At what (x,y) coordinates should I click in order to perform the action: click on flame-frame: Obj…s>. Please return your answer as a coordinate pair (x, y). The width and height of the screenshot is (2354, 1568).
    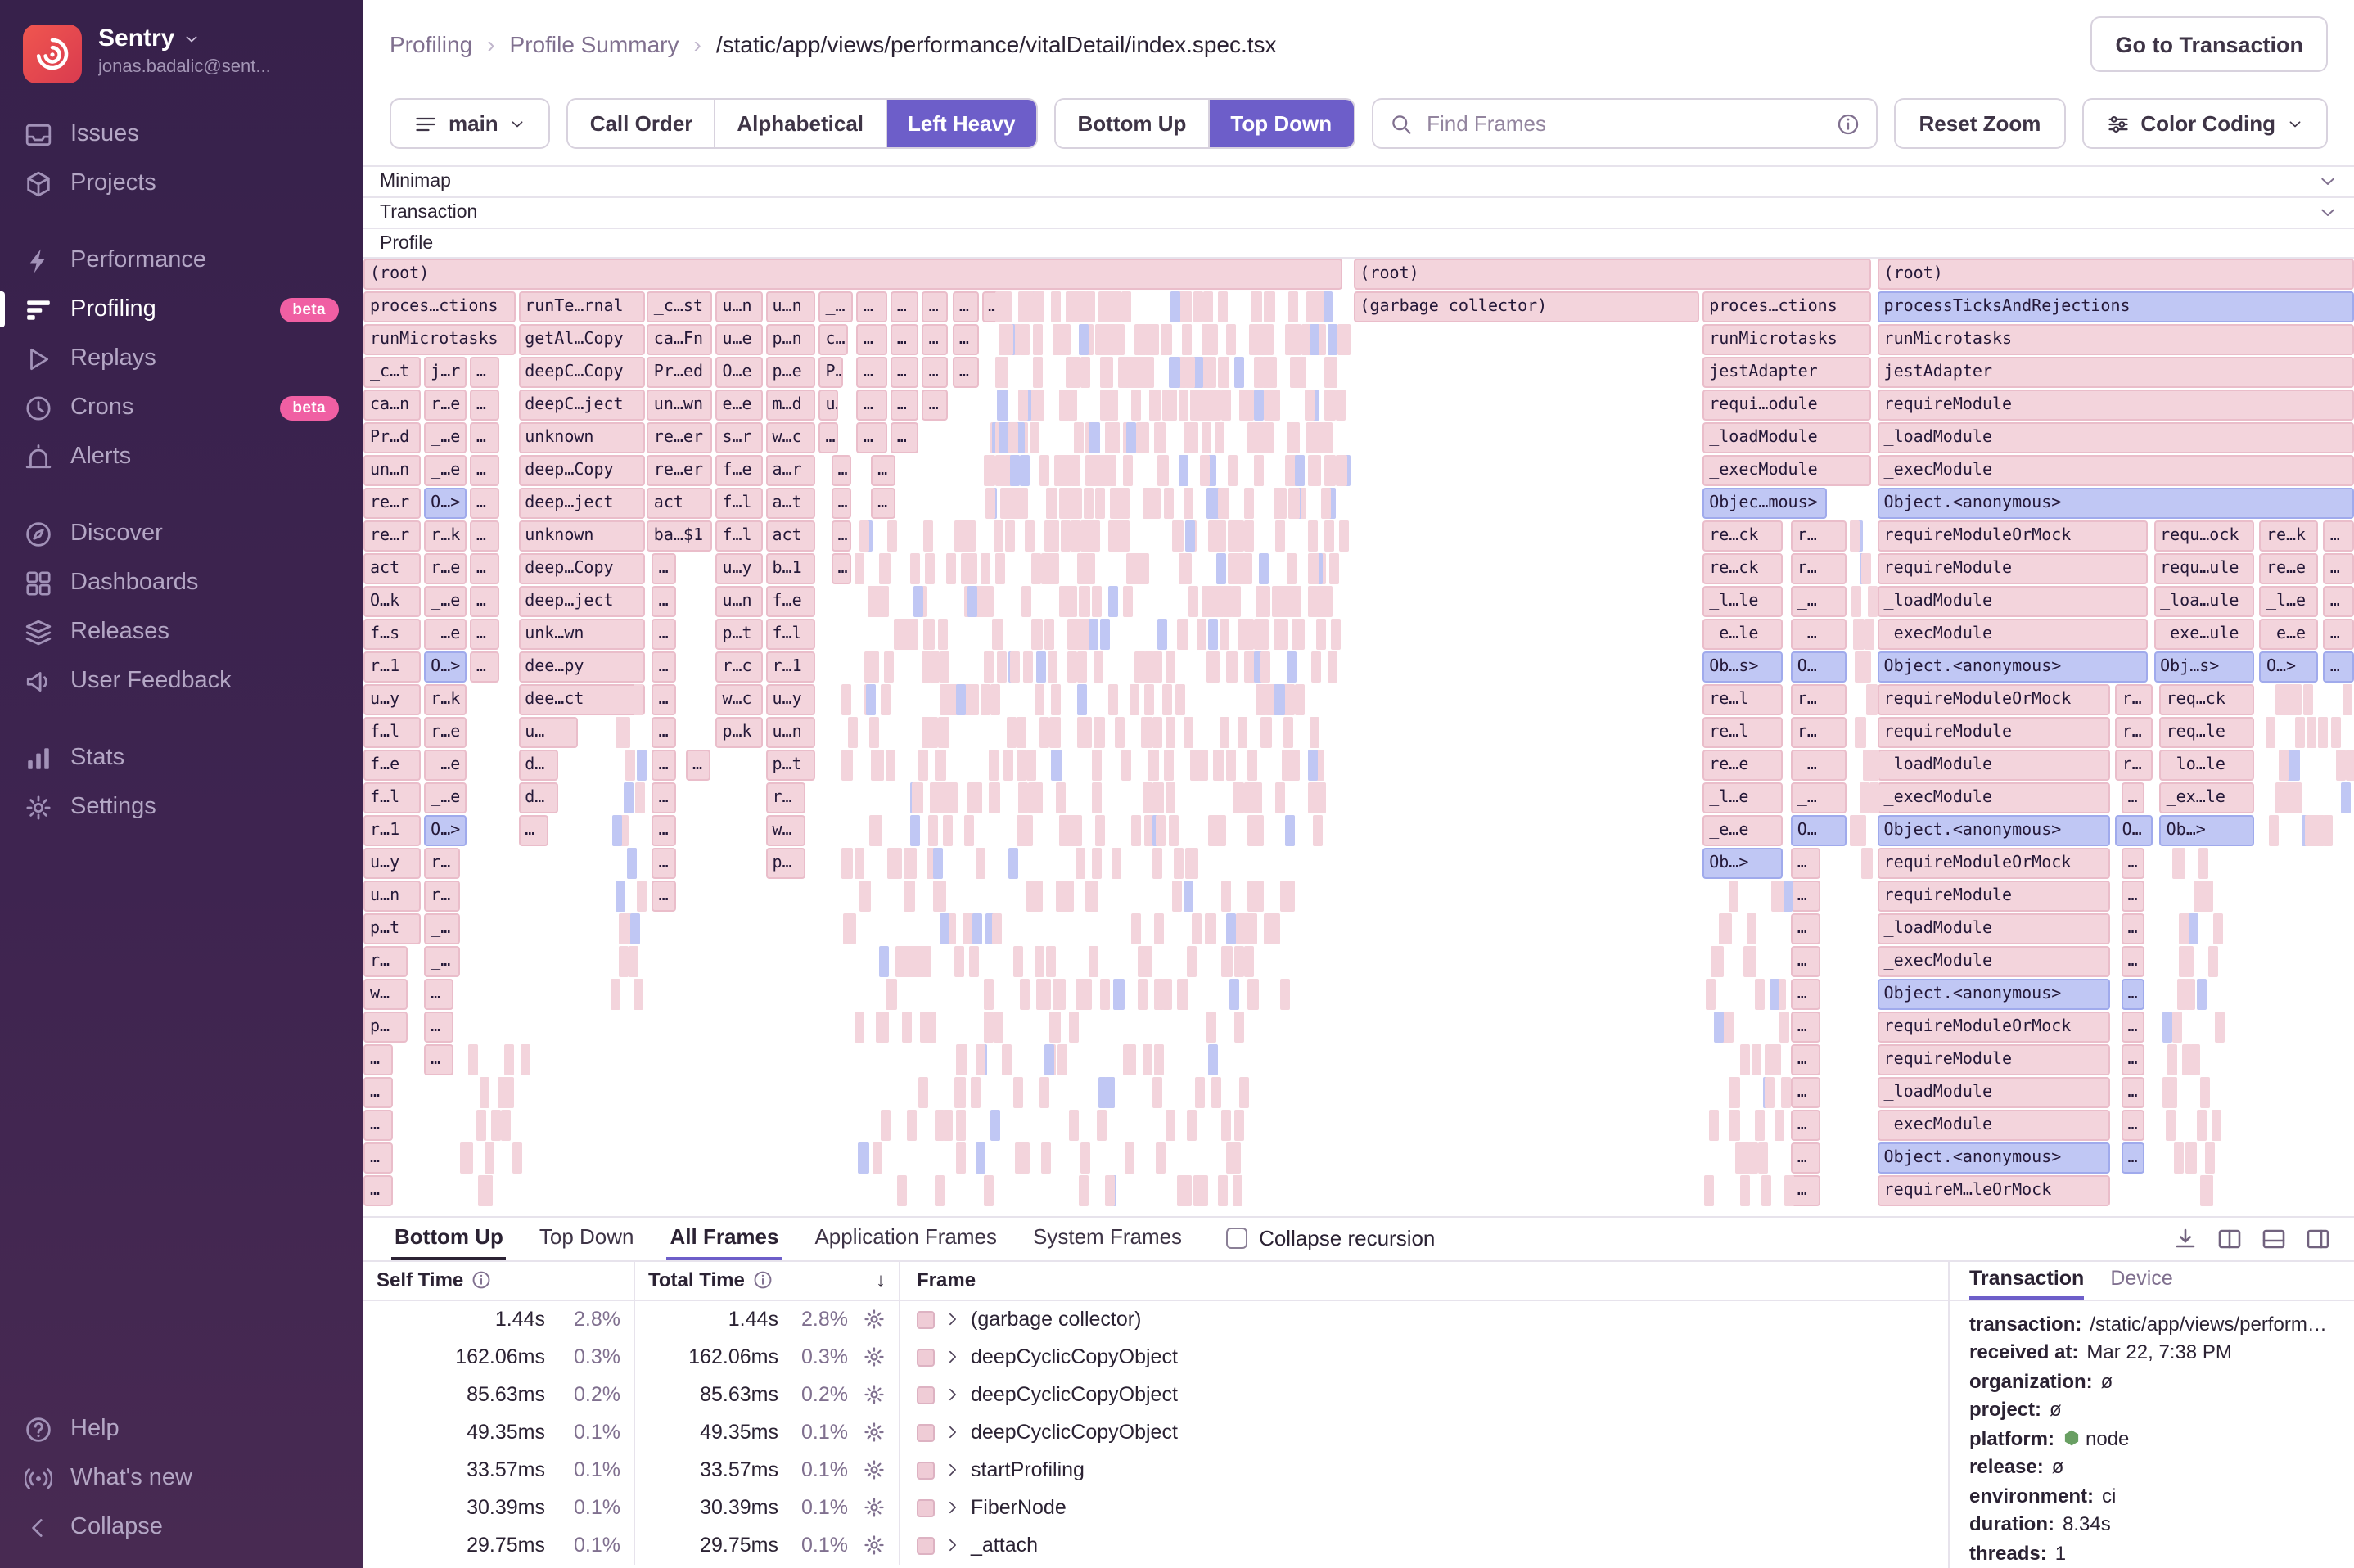
    Looking at the image, I should click on (2203, 667).